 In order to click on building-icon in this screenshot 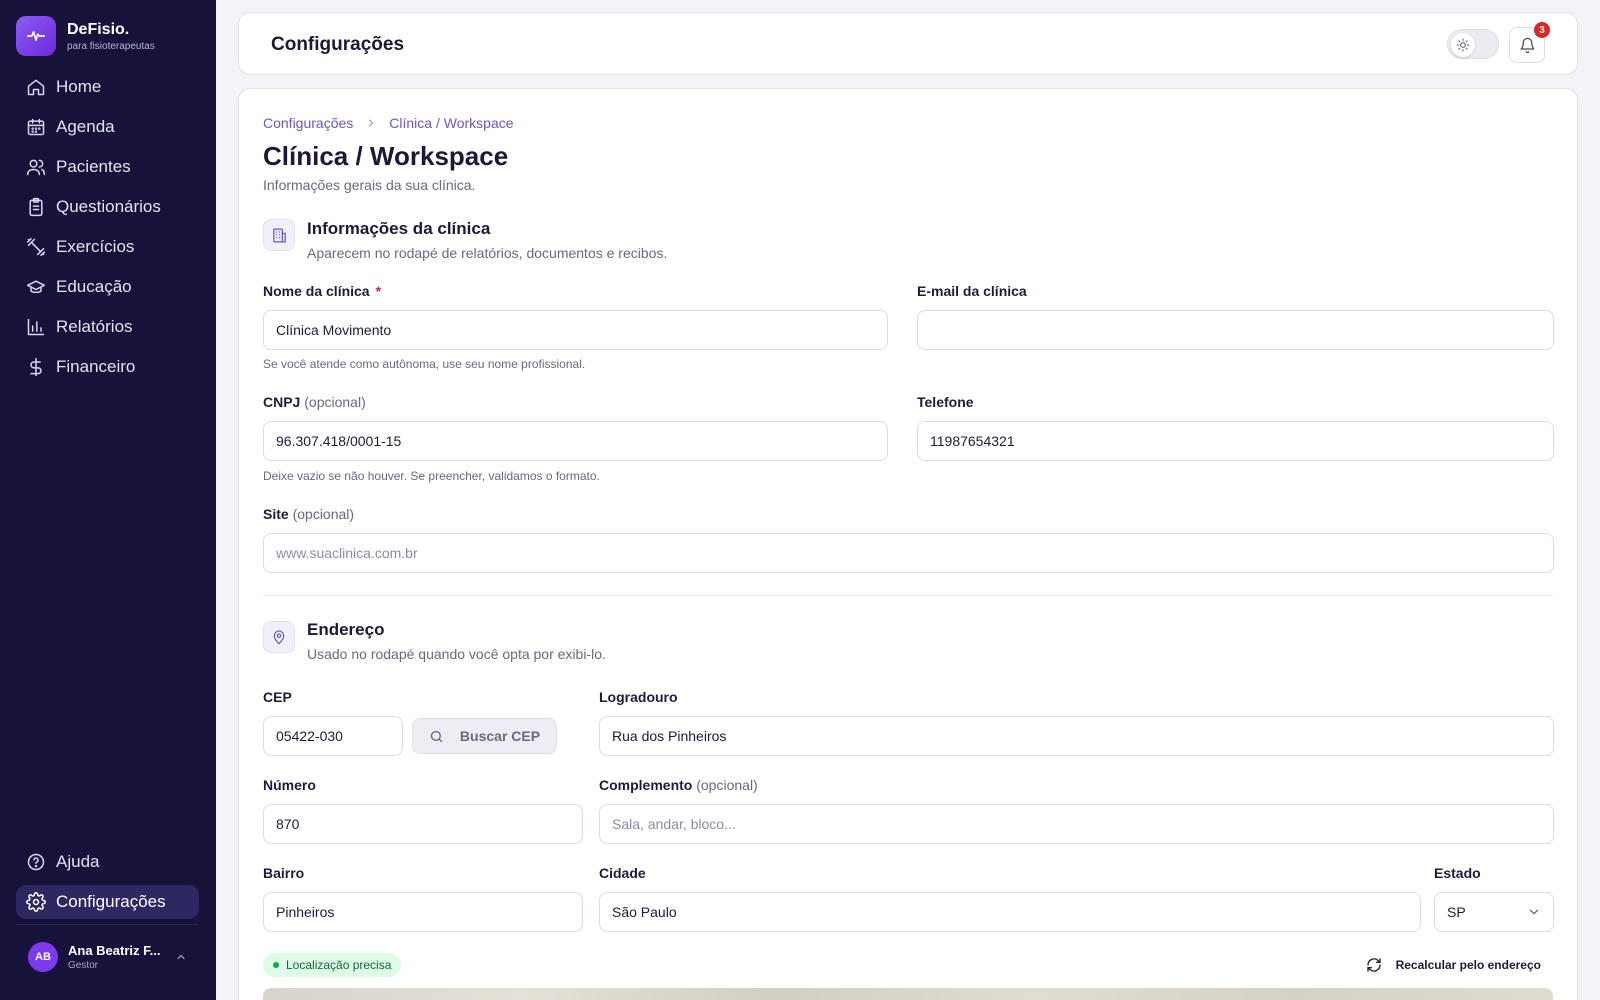, I will do `click(279, 235)`.